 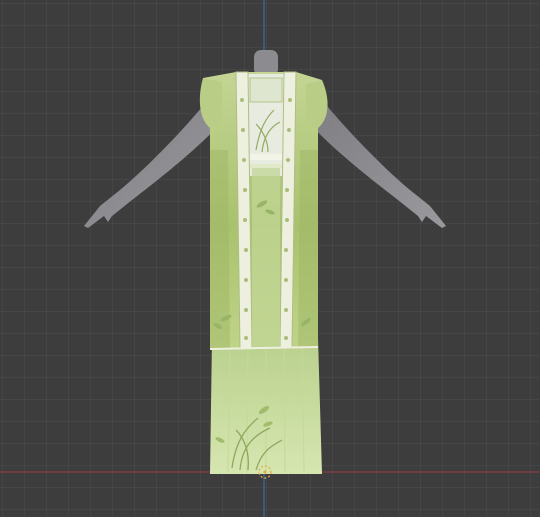 I want to click on mannequin-right-arm, so click(x=379, y=161).